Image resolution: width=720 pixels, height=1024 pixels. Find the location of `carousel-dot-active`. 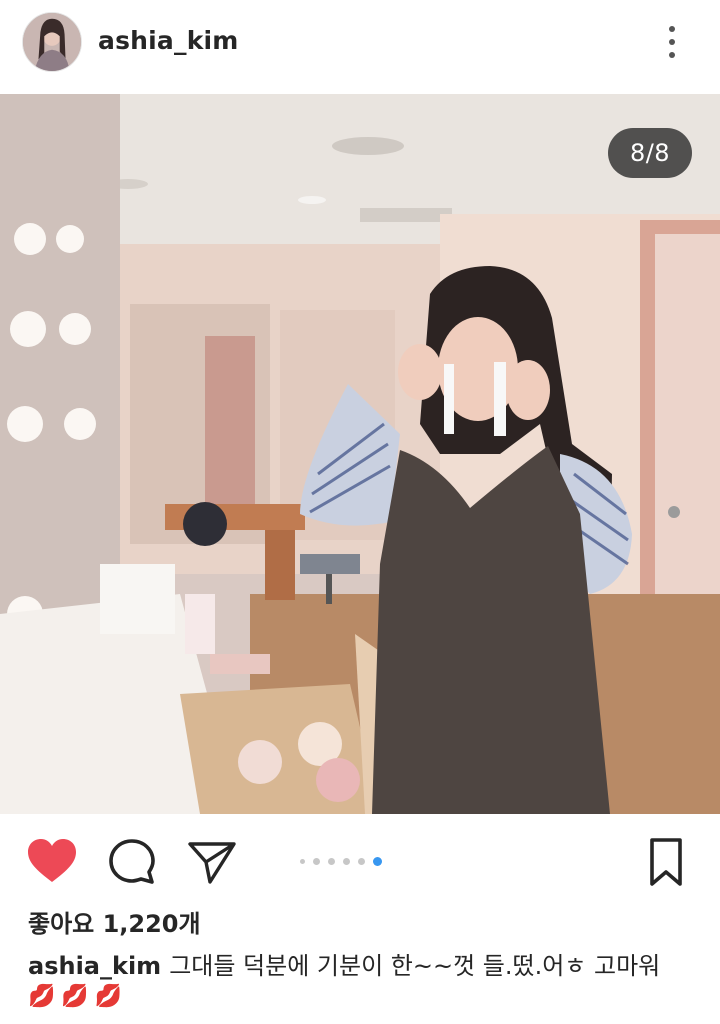

carousel-dot-active is located at coordinates (377, 861).